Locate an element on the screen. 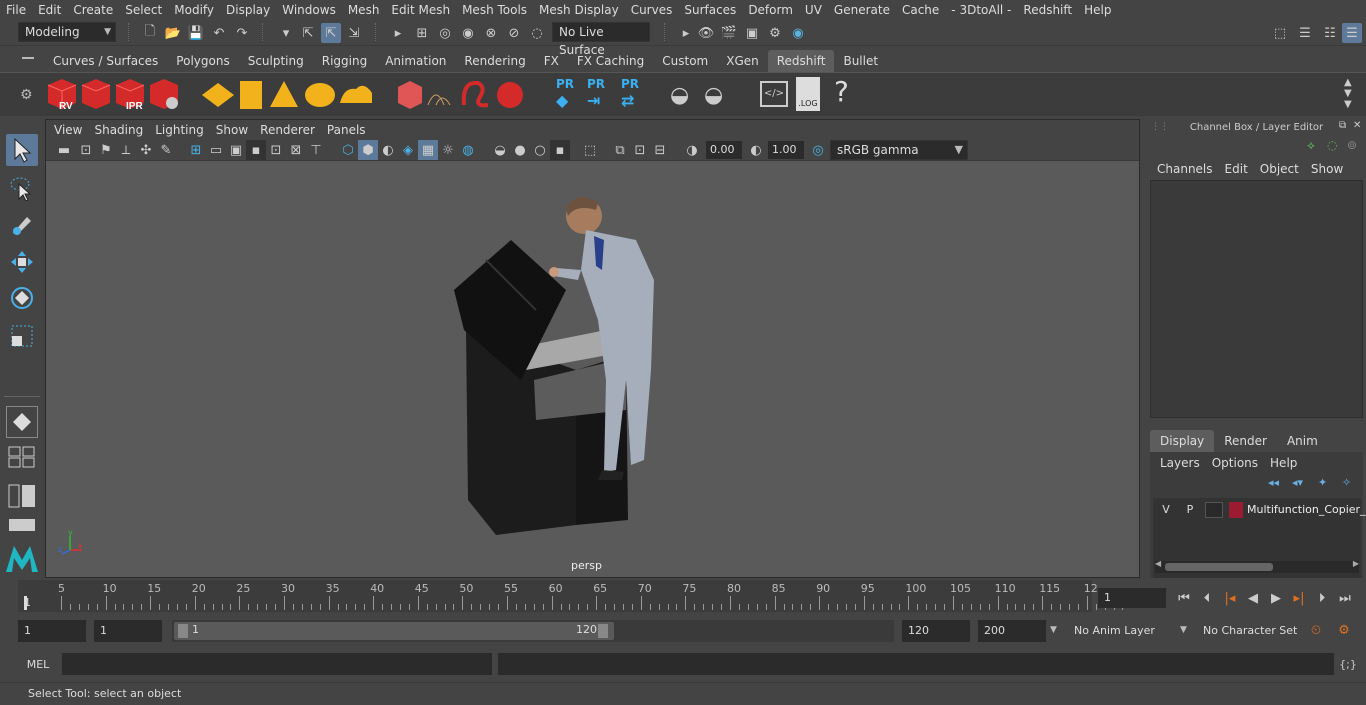 The image size is (1366, 705). menu-curves: Curves is located at coordinates (652, 10).